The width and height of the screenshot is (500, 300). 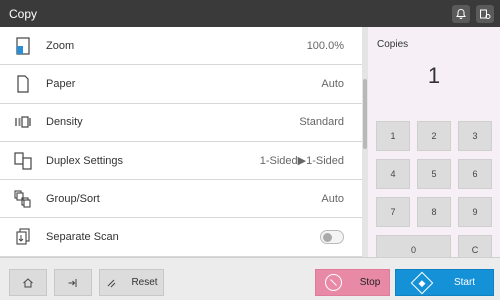 I want to click on setting-separate-scan: Separate Scan, so click(x=181, y=237).